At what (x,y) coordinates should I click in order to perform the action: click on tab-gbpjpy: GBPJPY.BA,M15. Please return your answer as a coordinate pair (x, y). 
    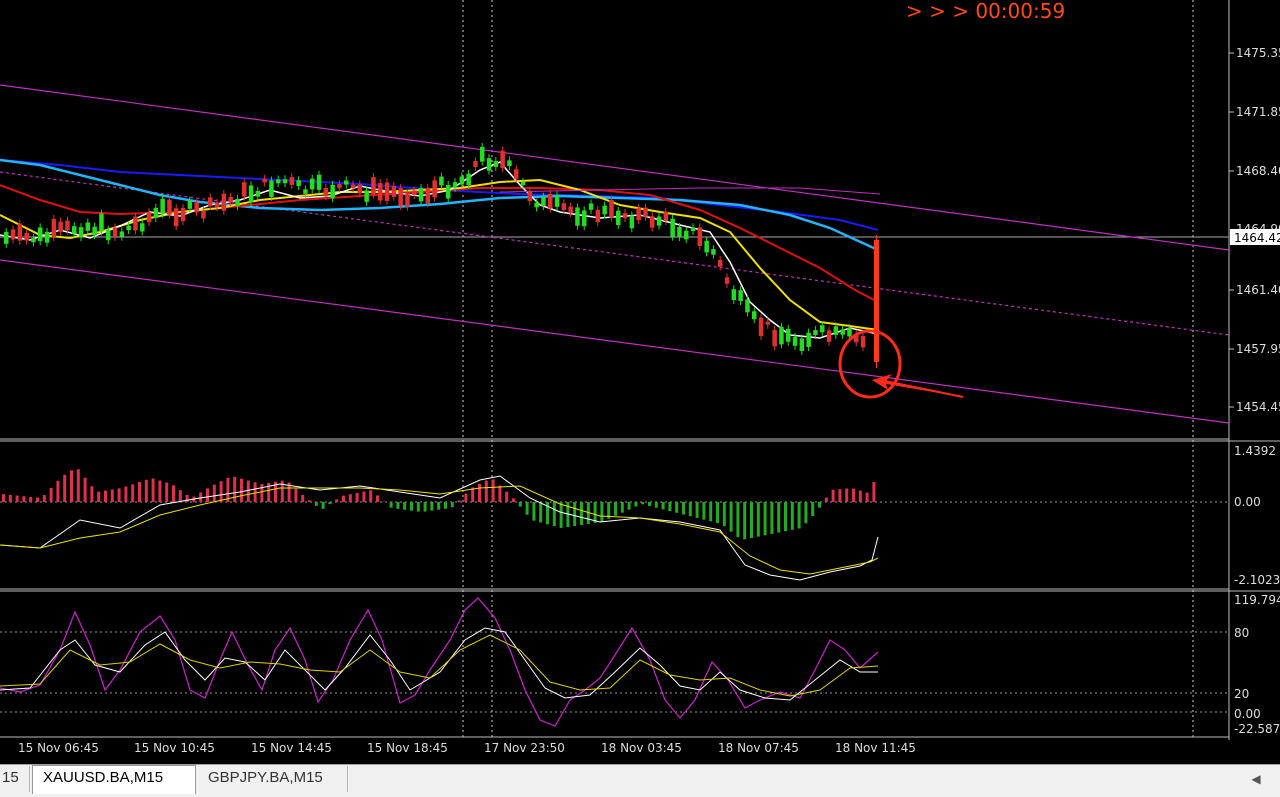
    Looking at the image, I should click on (273, 779).